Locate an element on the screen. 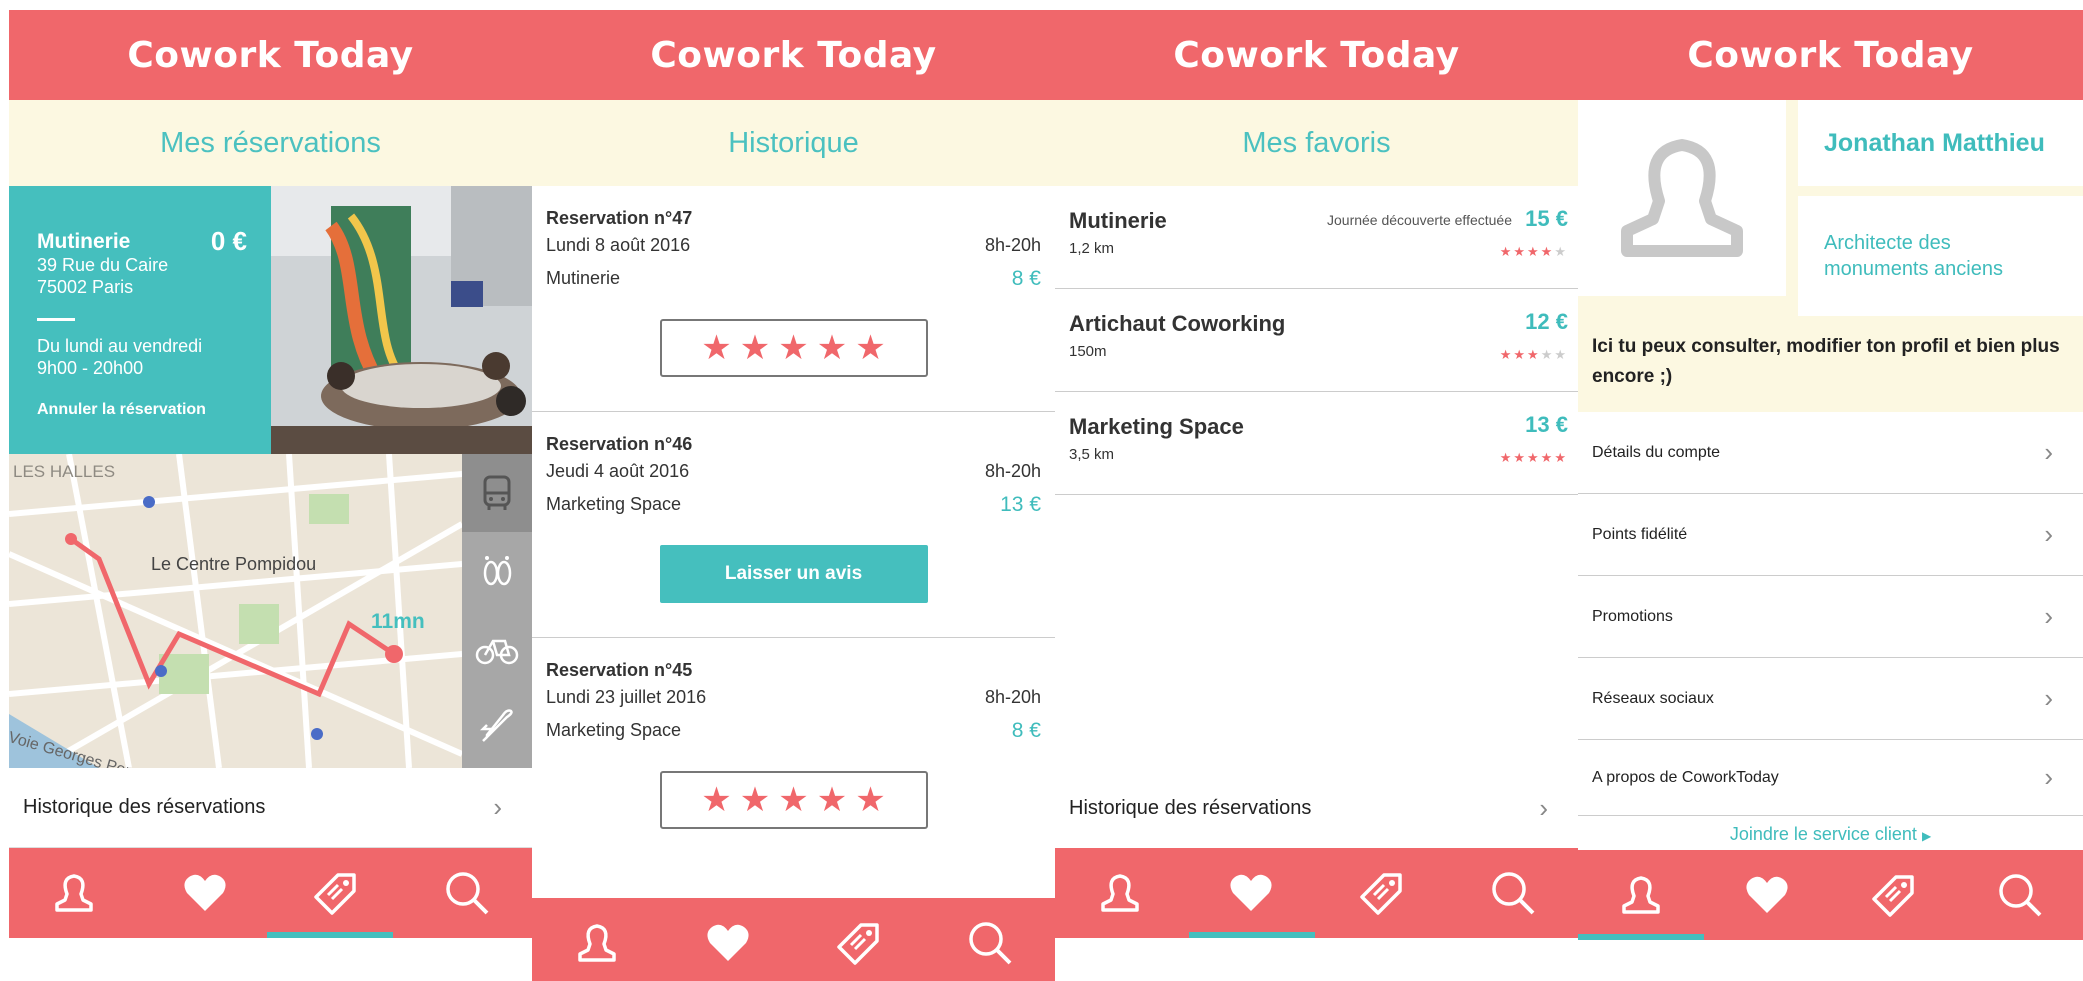 This screenshot has width=2083, height=981. space-distance: 3,5 km is located at coordinates (1092, 454).